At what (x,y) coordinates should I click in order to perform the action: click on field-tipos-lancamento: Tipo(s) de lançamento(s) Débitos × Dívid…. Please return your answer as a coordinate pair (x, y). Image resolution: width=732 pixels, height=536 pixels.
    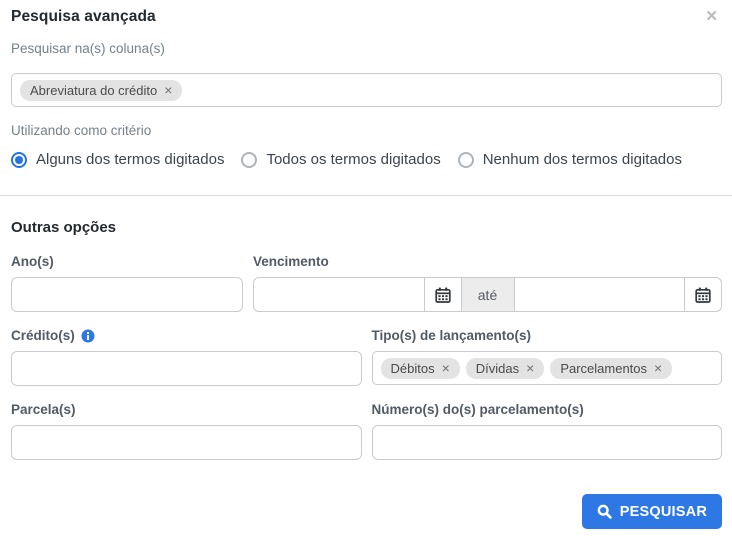
    Looking at the image, I should click on (546, 357).